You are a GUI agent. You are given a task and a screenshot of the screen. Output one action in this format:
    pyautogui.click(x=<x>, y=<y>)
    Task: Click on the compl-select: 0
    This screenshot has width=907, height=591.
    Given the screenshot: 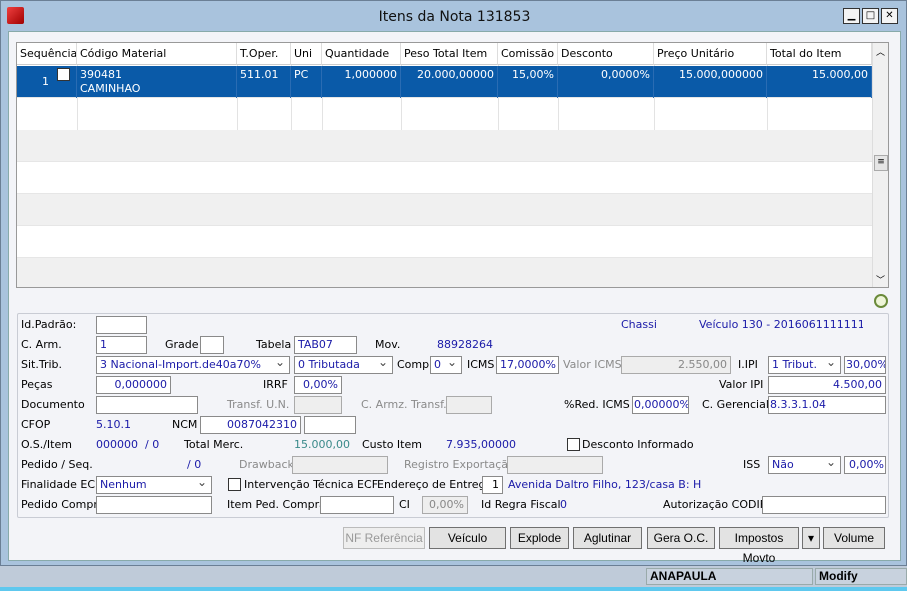 What is the action you would take?
    pyautogui.click(x=446, y=365)
    